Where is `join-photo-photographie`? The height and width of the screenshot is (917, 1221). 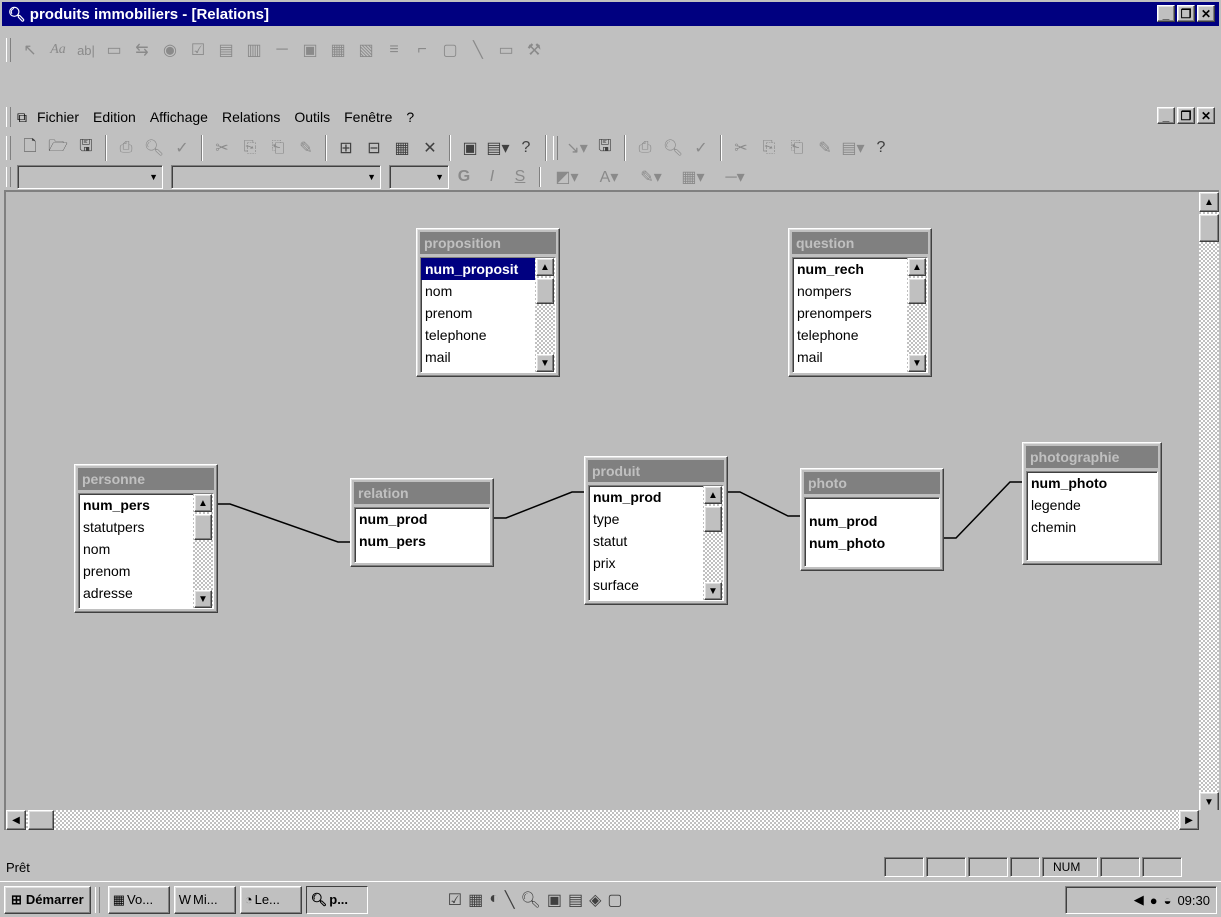 join-photo-photographie is located at coordinates (983, 510).